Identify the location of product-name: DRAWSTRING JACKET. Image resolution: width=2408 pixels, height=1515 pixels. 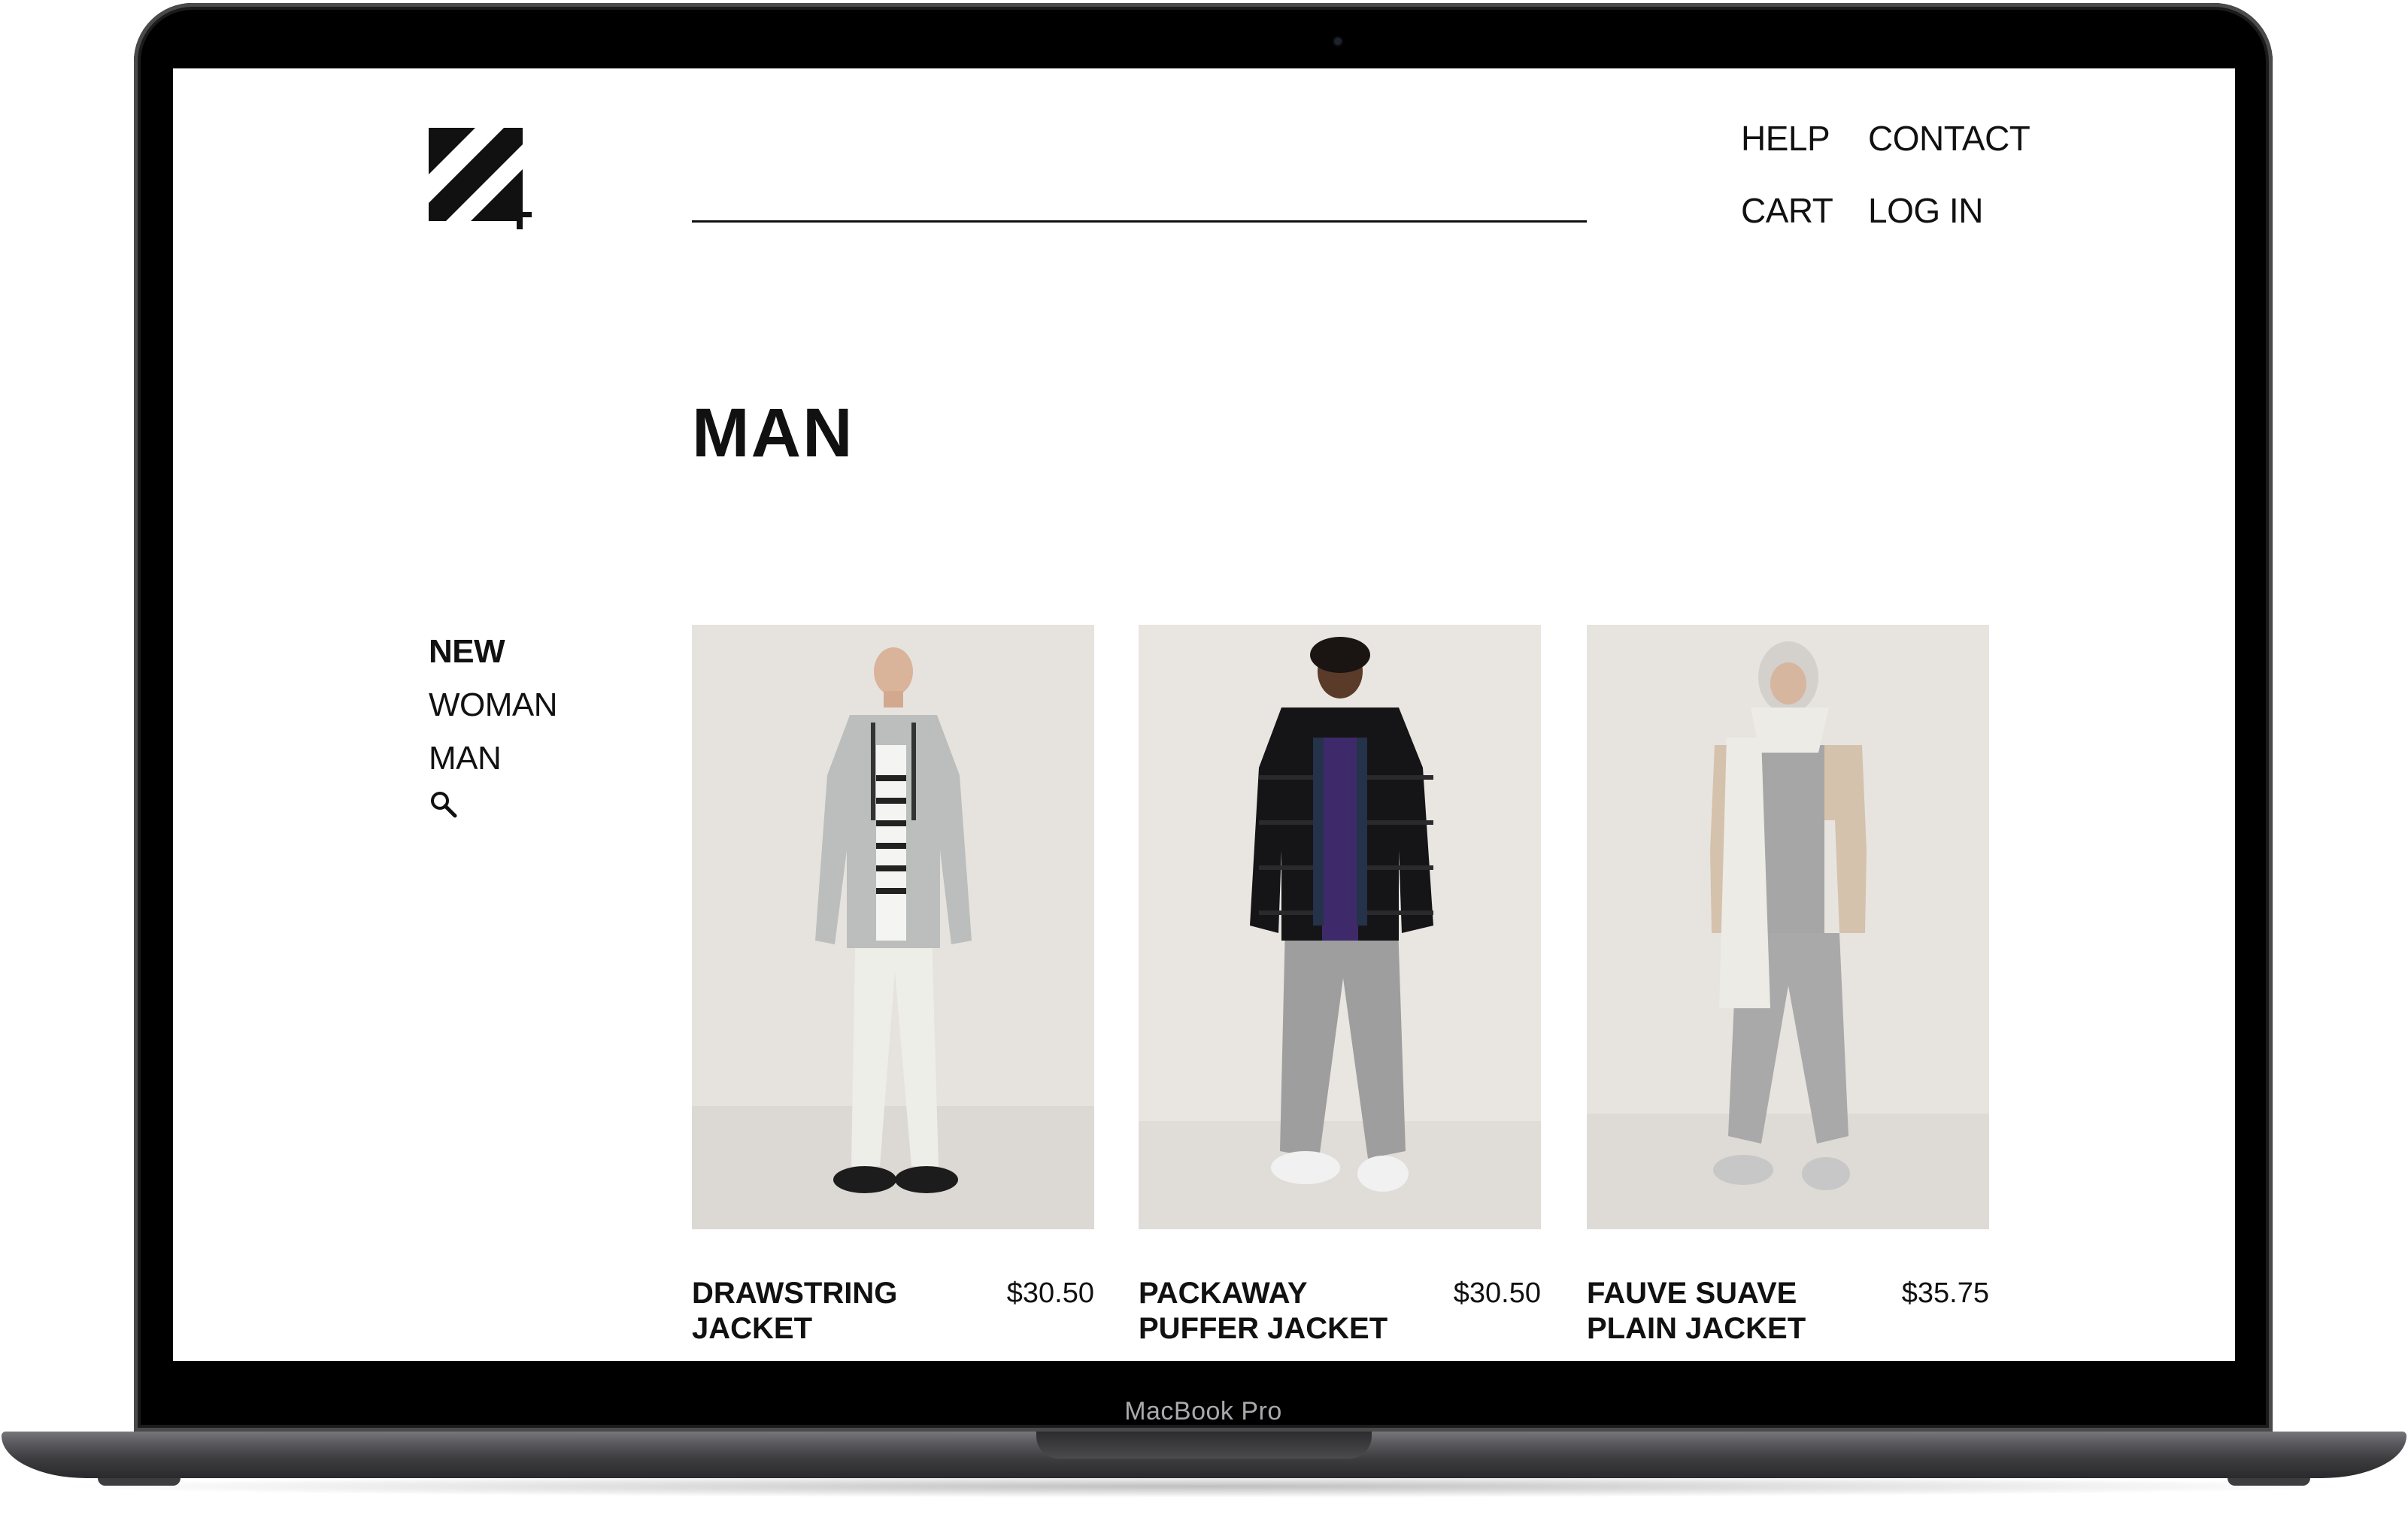
(835, 1311).